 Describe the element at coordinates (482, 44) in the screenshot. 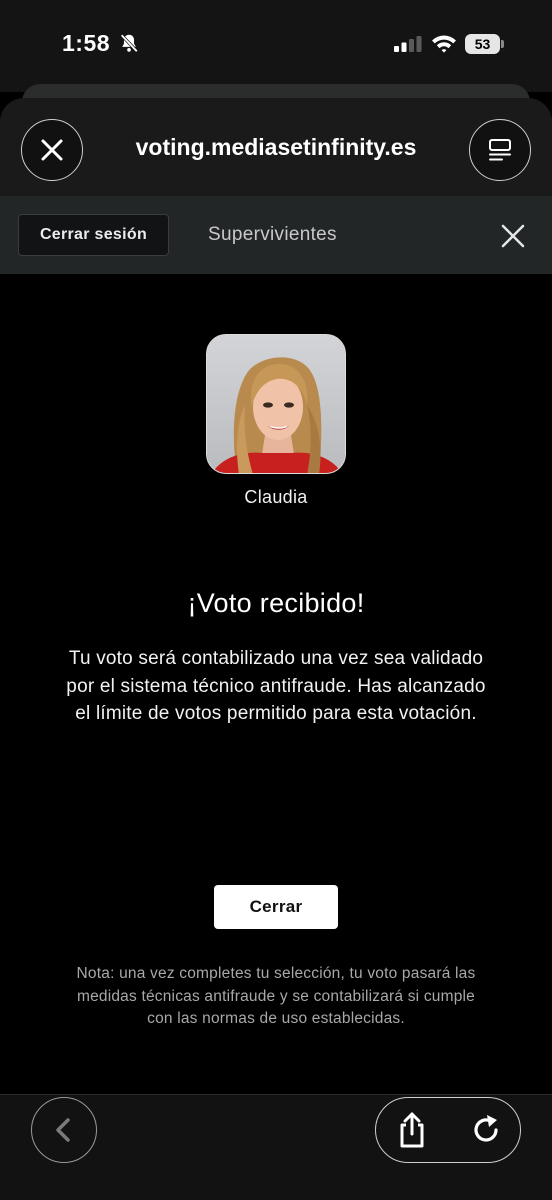

I see `battery-level: 53` at that location.